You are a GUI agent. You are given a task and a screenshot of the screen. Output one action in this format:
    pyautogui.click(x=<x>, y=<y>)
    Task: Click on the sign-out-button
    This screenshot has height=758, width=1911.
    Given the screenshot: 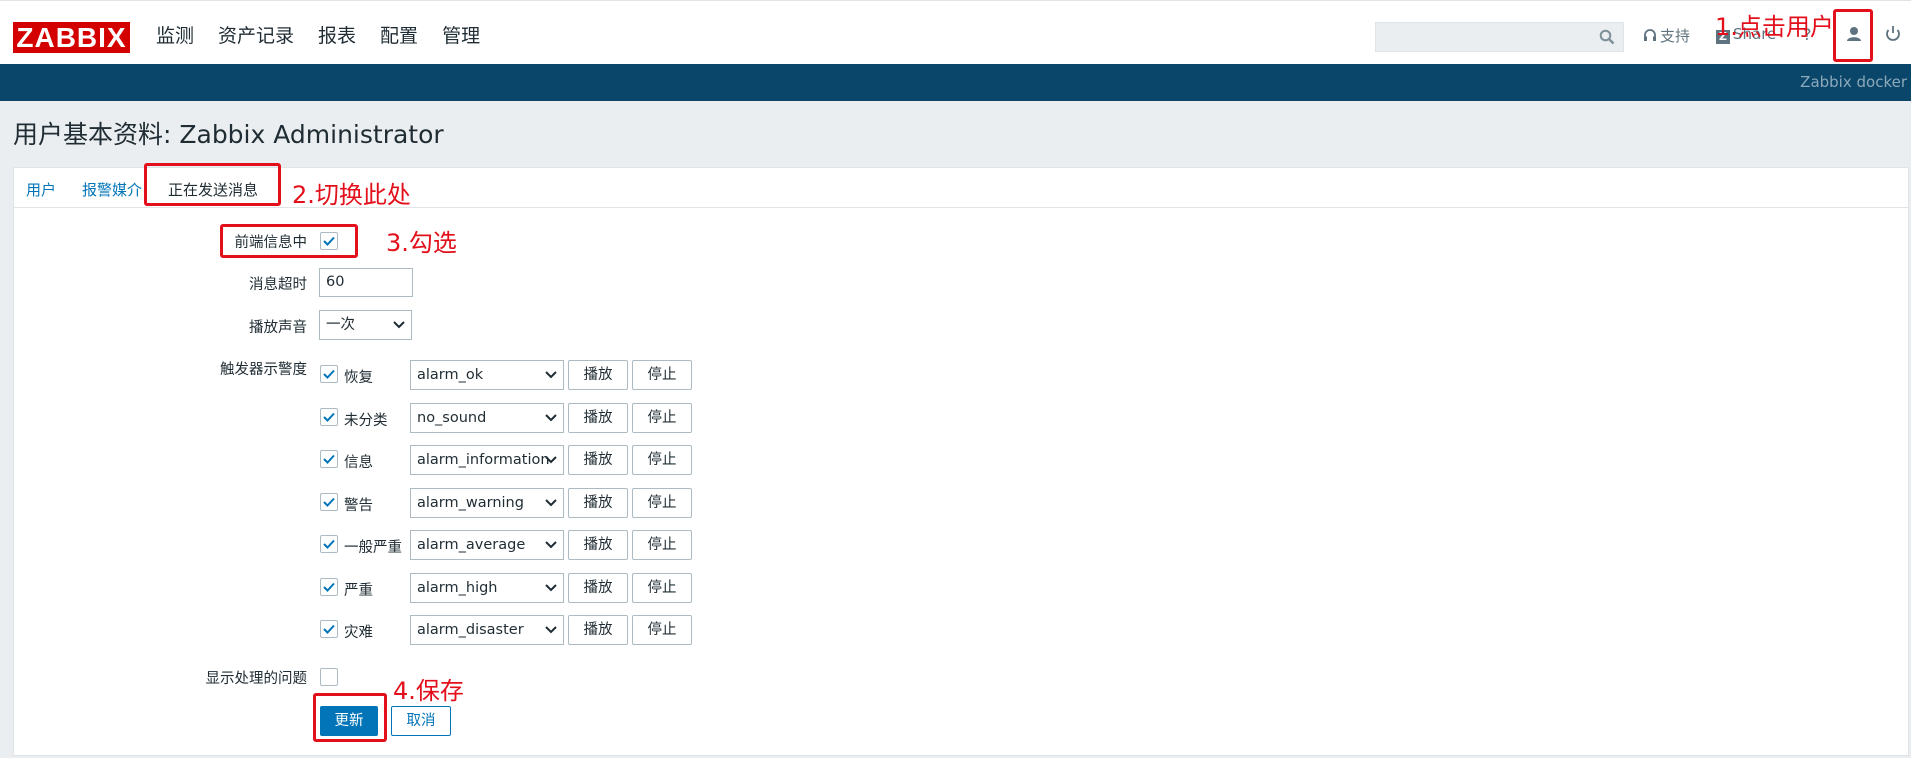 What is the action you would take?
    pyautogui.click(x=1893, y=34)
    